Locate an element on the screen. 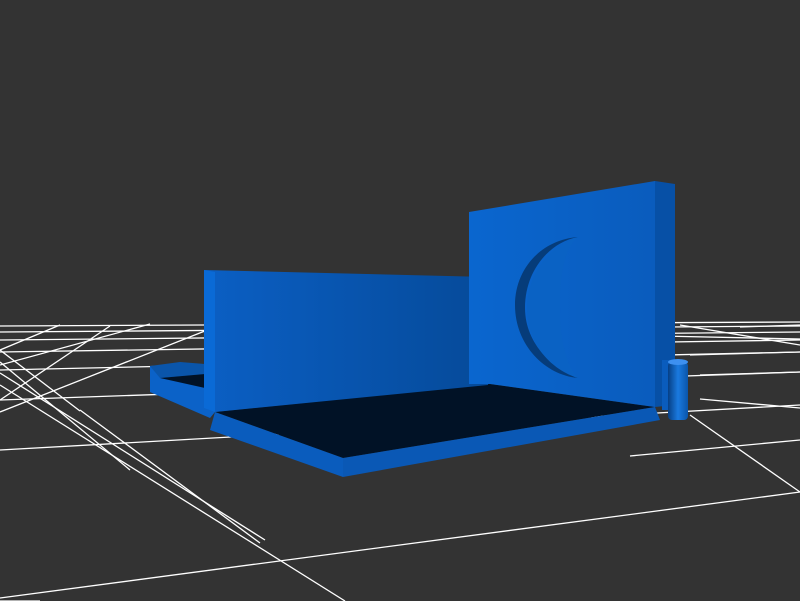  back-wall is located at coordinates (572, 294).